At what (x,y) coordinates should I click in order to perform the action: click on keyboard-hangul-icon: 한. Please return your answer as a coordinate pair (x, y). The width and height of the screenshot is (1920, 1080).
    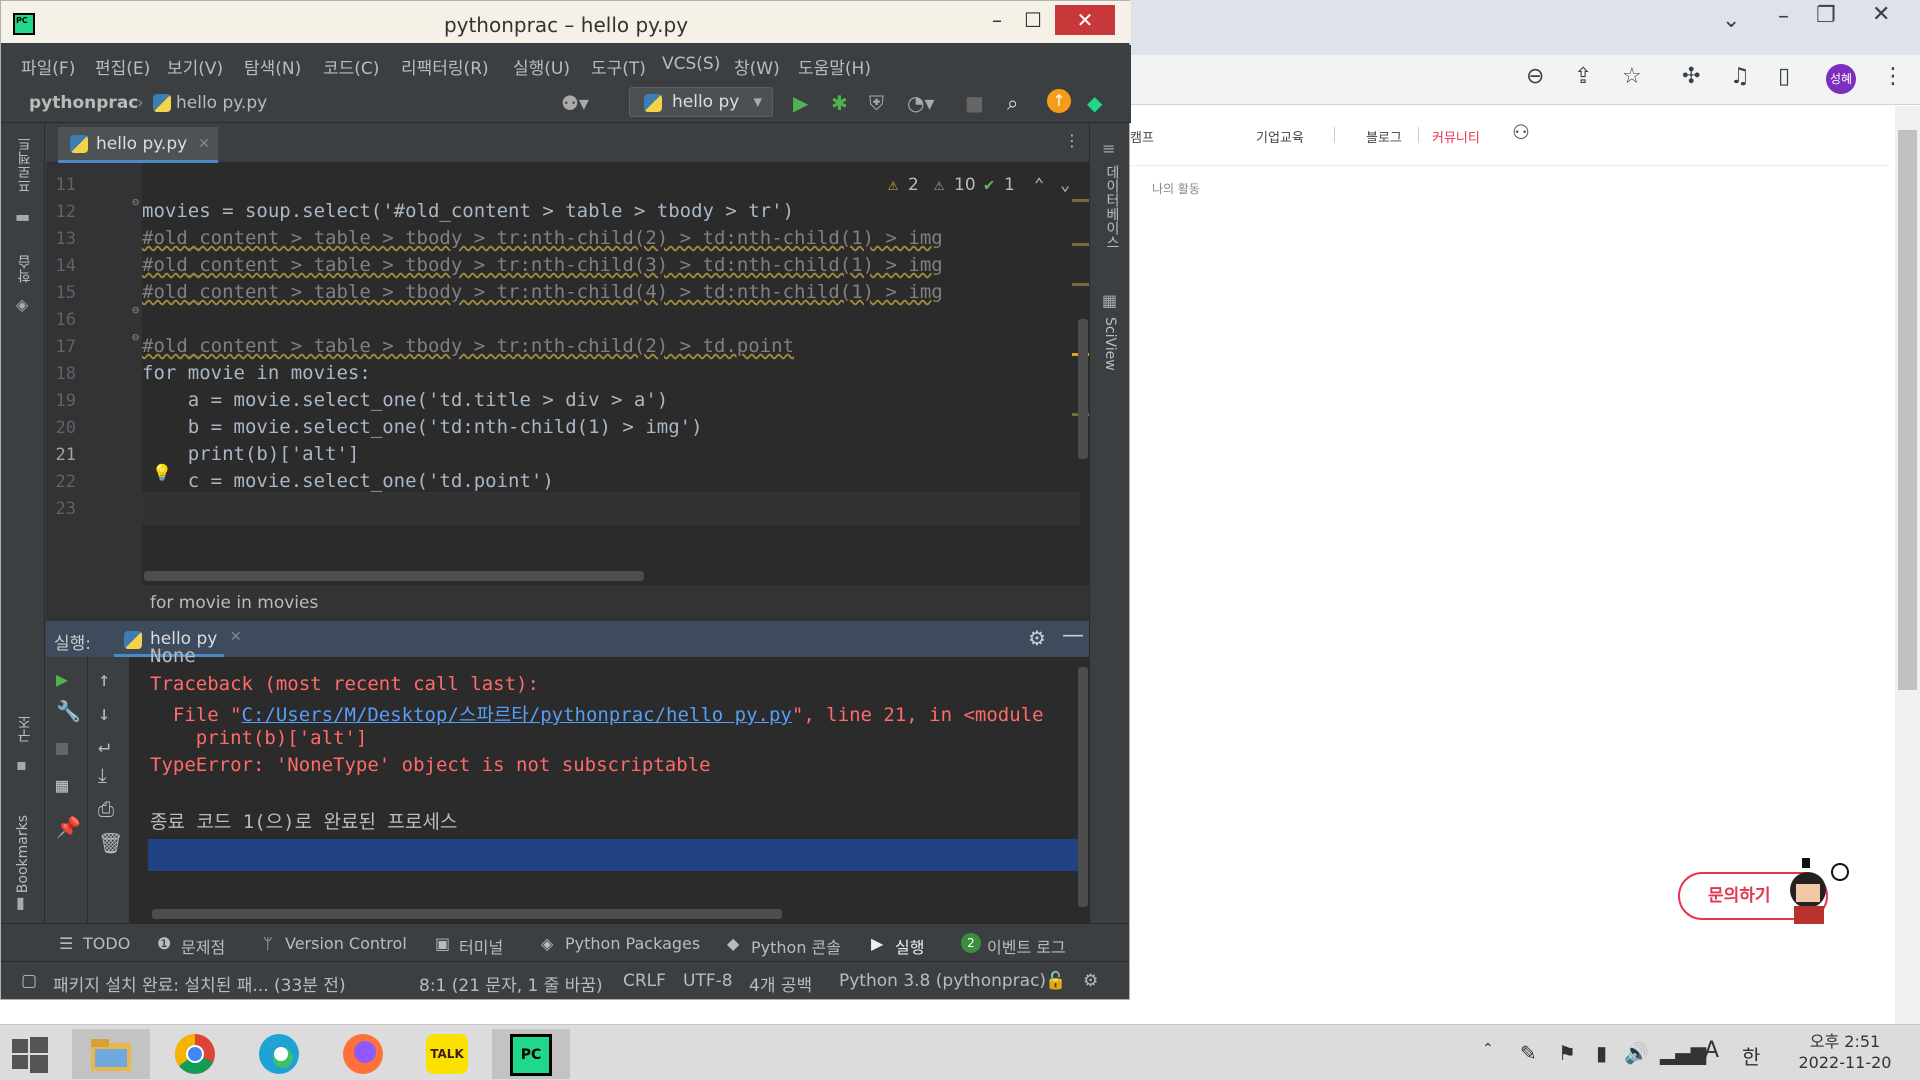
    Looking at the image, I should click on (1751, 1055).